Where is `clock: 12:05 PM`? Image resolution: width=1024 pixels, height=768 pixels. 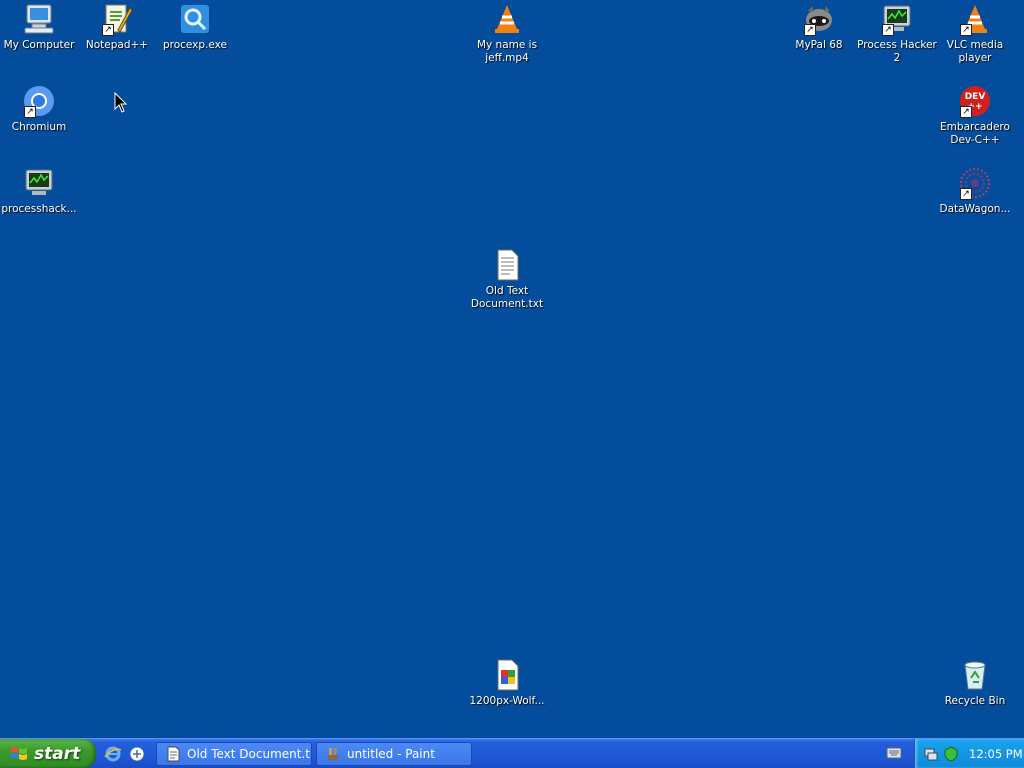
clock: 12:05 PM is located at coordinates (996, 754).